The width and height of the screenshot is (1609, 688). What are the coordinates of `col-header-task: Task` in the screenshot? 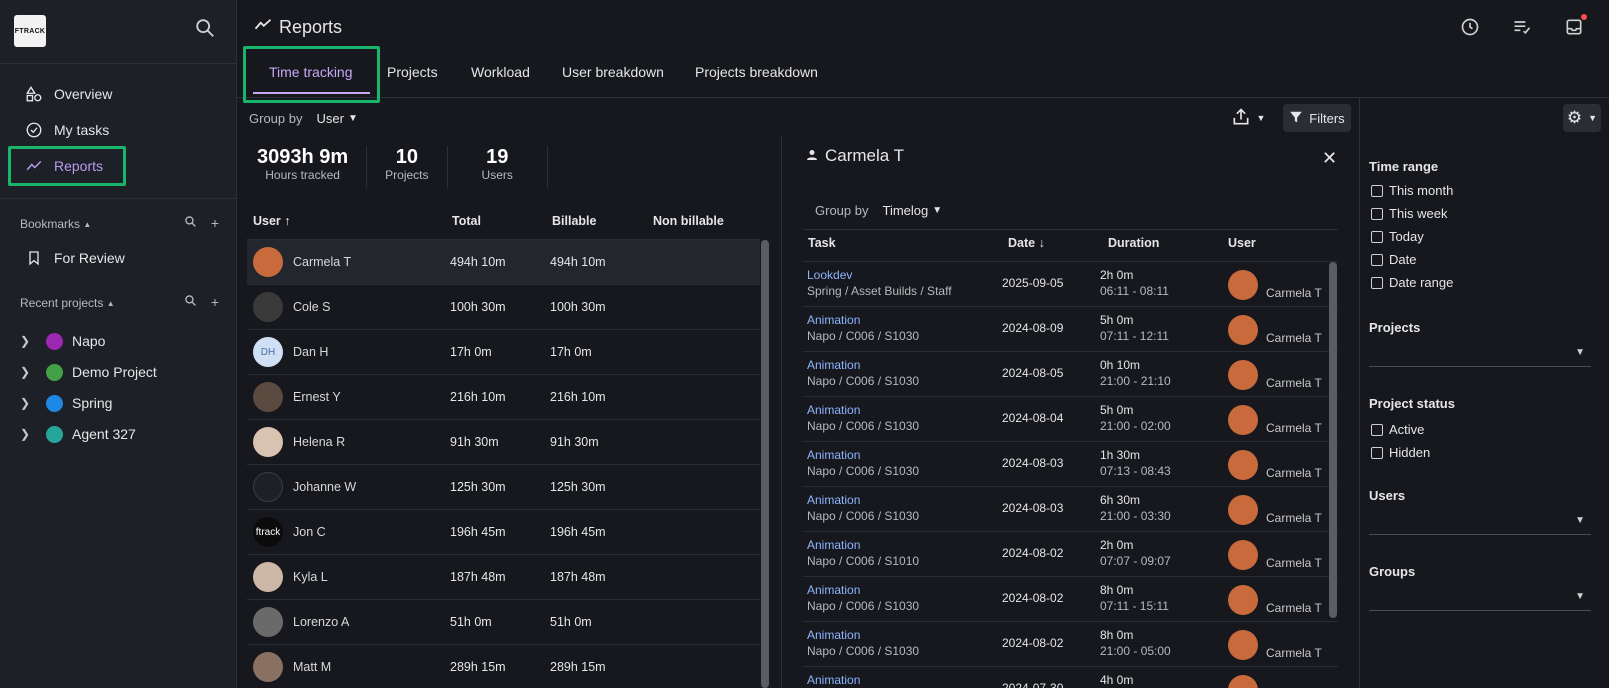 It's located at (822, 243).